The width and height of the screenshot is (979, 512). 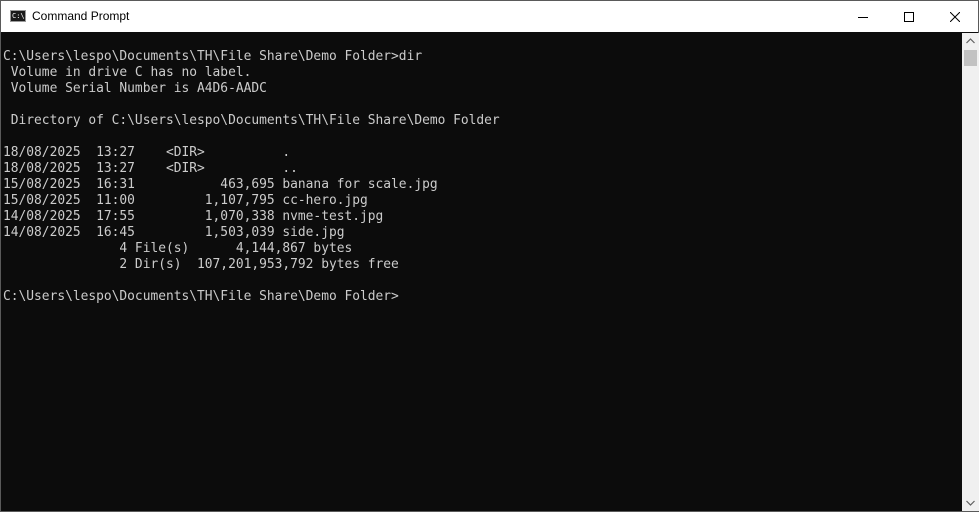 I want to click on chevron-up-icon, so click(x=970, y=41).